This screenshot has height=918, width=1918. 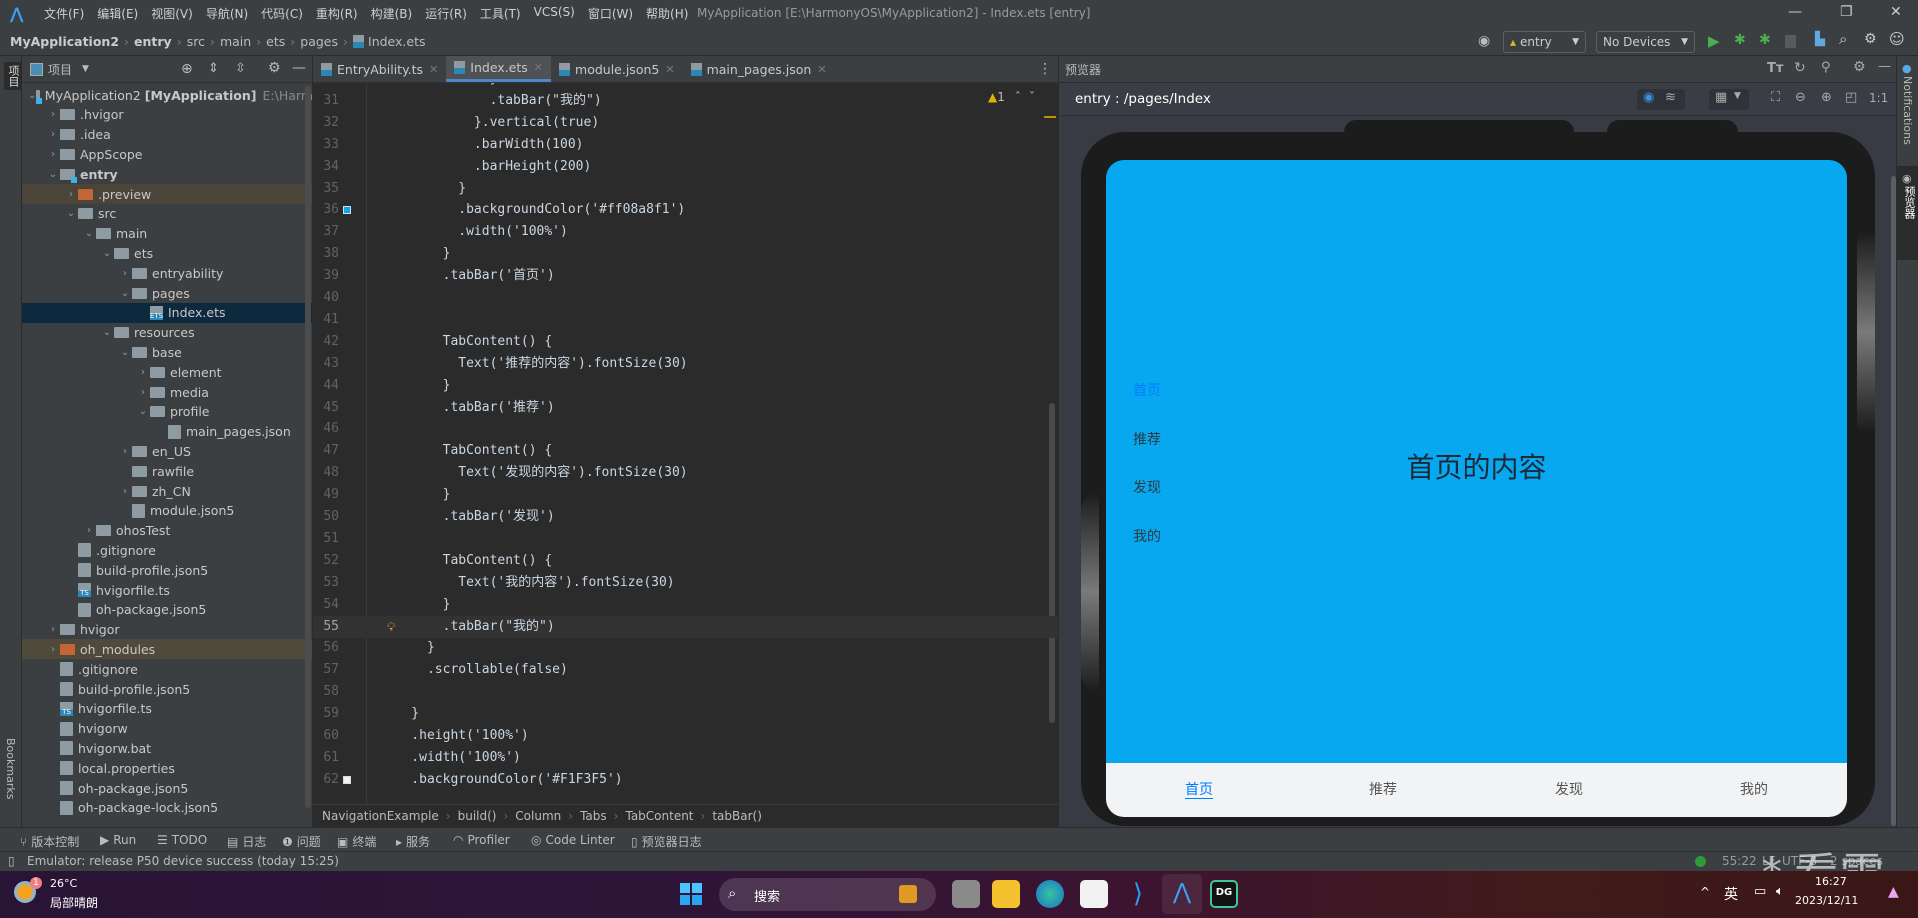 I want to click on tree-item: ⌄ resources, so click(x=167, y=333).